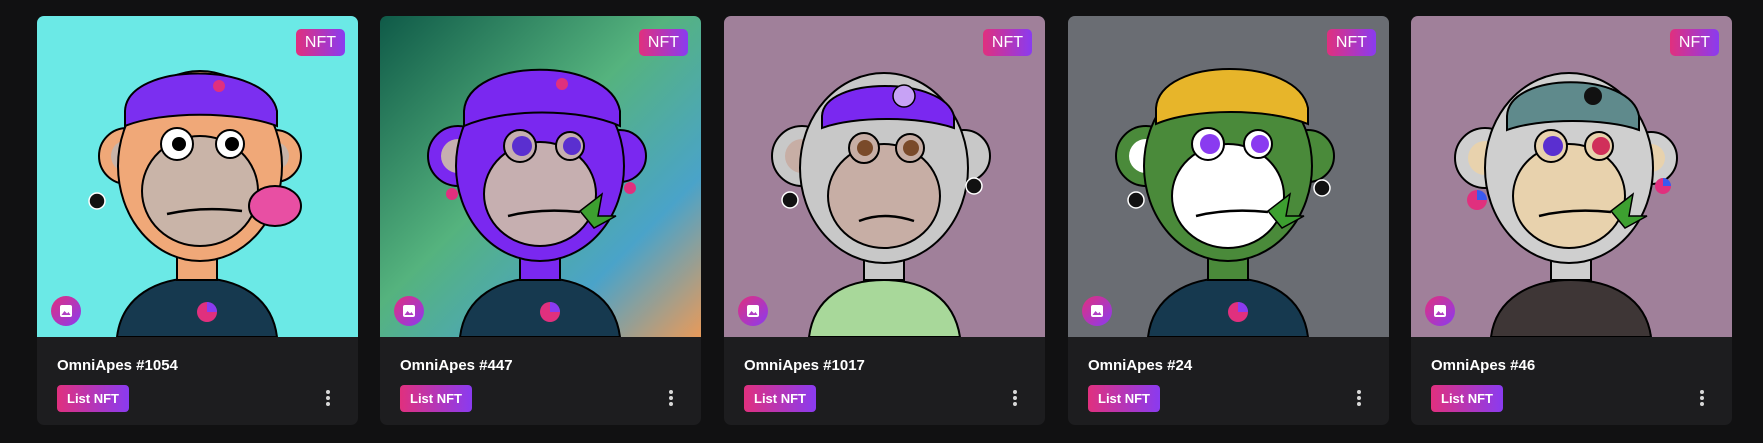 This screenshot has height=443, width=1763. Describe the element at coordinates (1483, 365) in the screenshot. I see `nft-title: OmniApes #46` at that location.